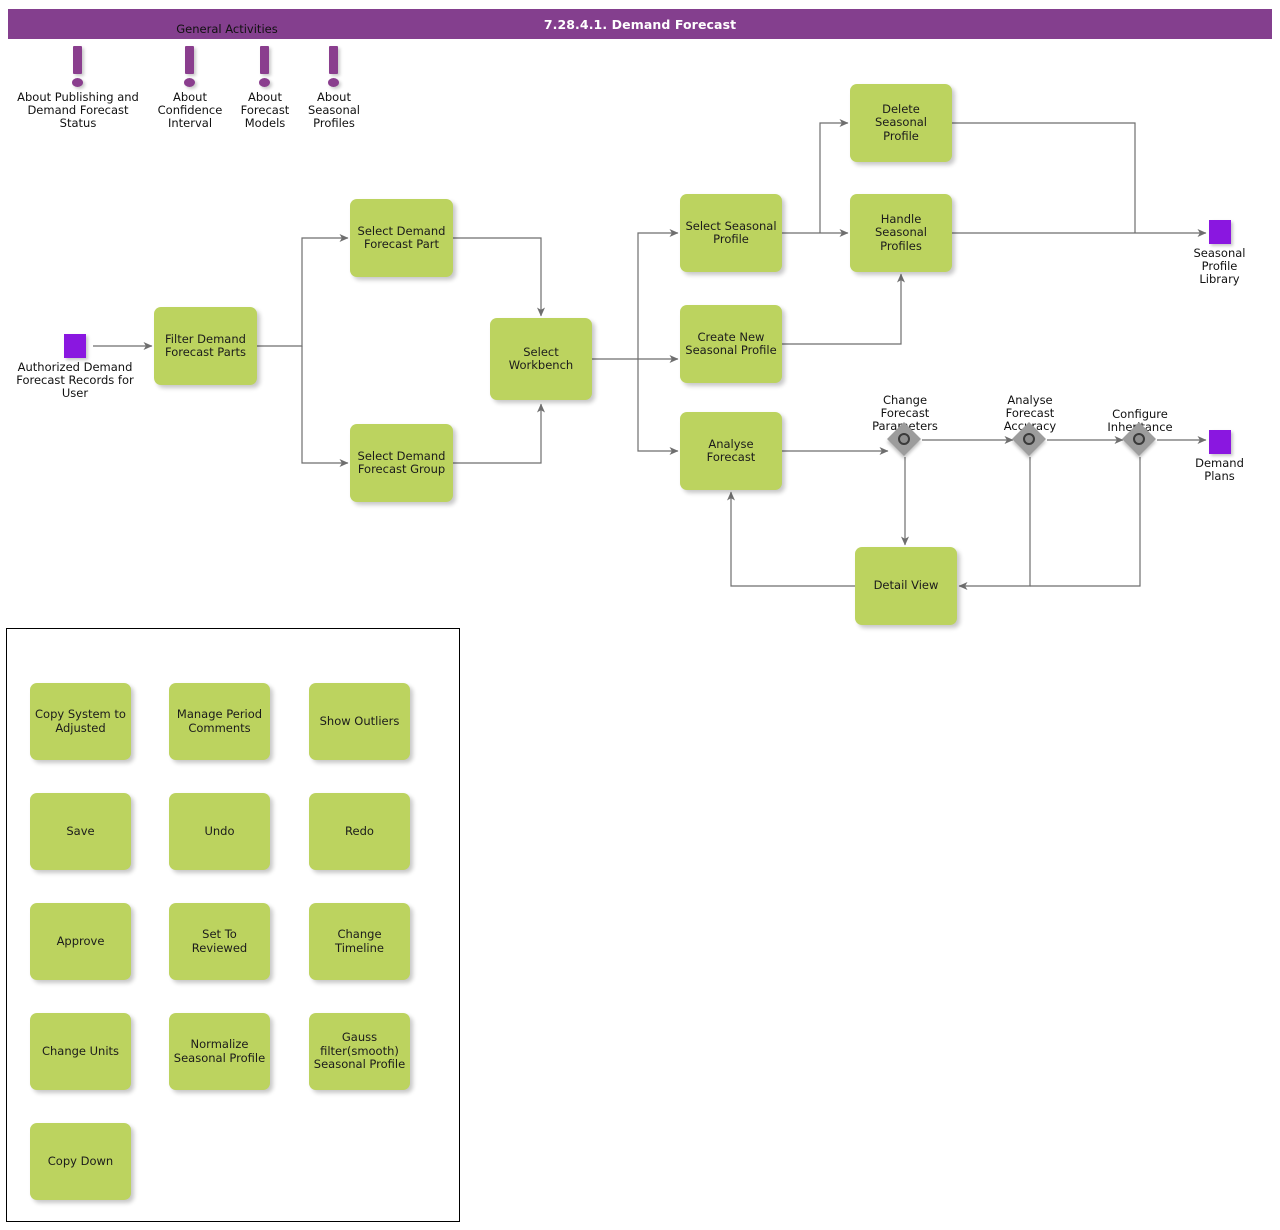 This screenshot has width=1280, height=1230. I want to click on note-about-seasonal-profiles: About Seasonal Profiles, so click(334, 88).